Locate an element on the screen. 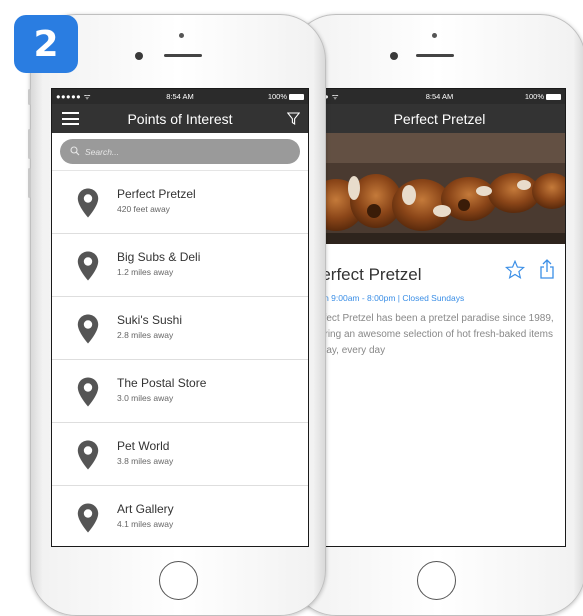  list-item: Big Subs & Deli 1.2 miles away is located at coordinates (180, 265).